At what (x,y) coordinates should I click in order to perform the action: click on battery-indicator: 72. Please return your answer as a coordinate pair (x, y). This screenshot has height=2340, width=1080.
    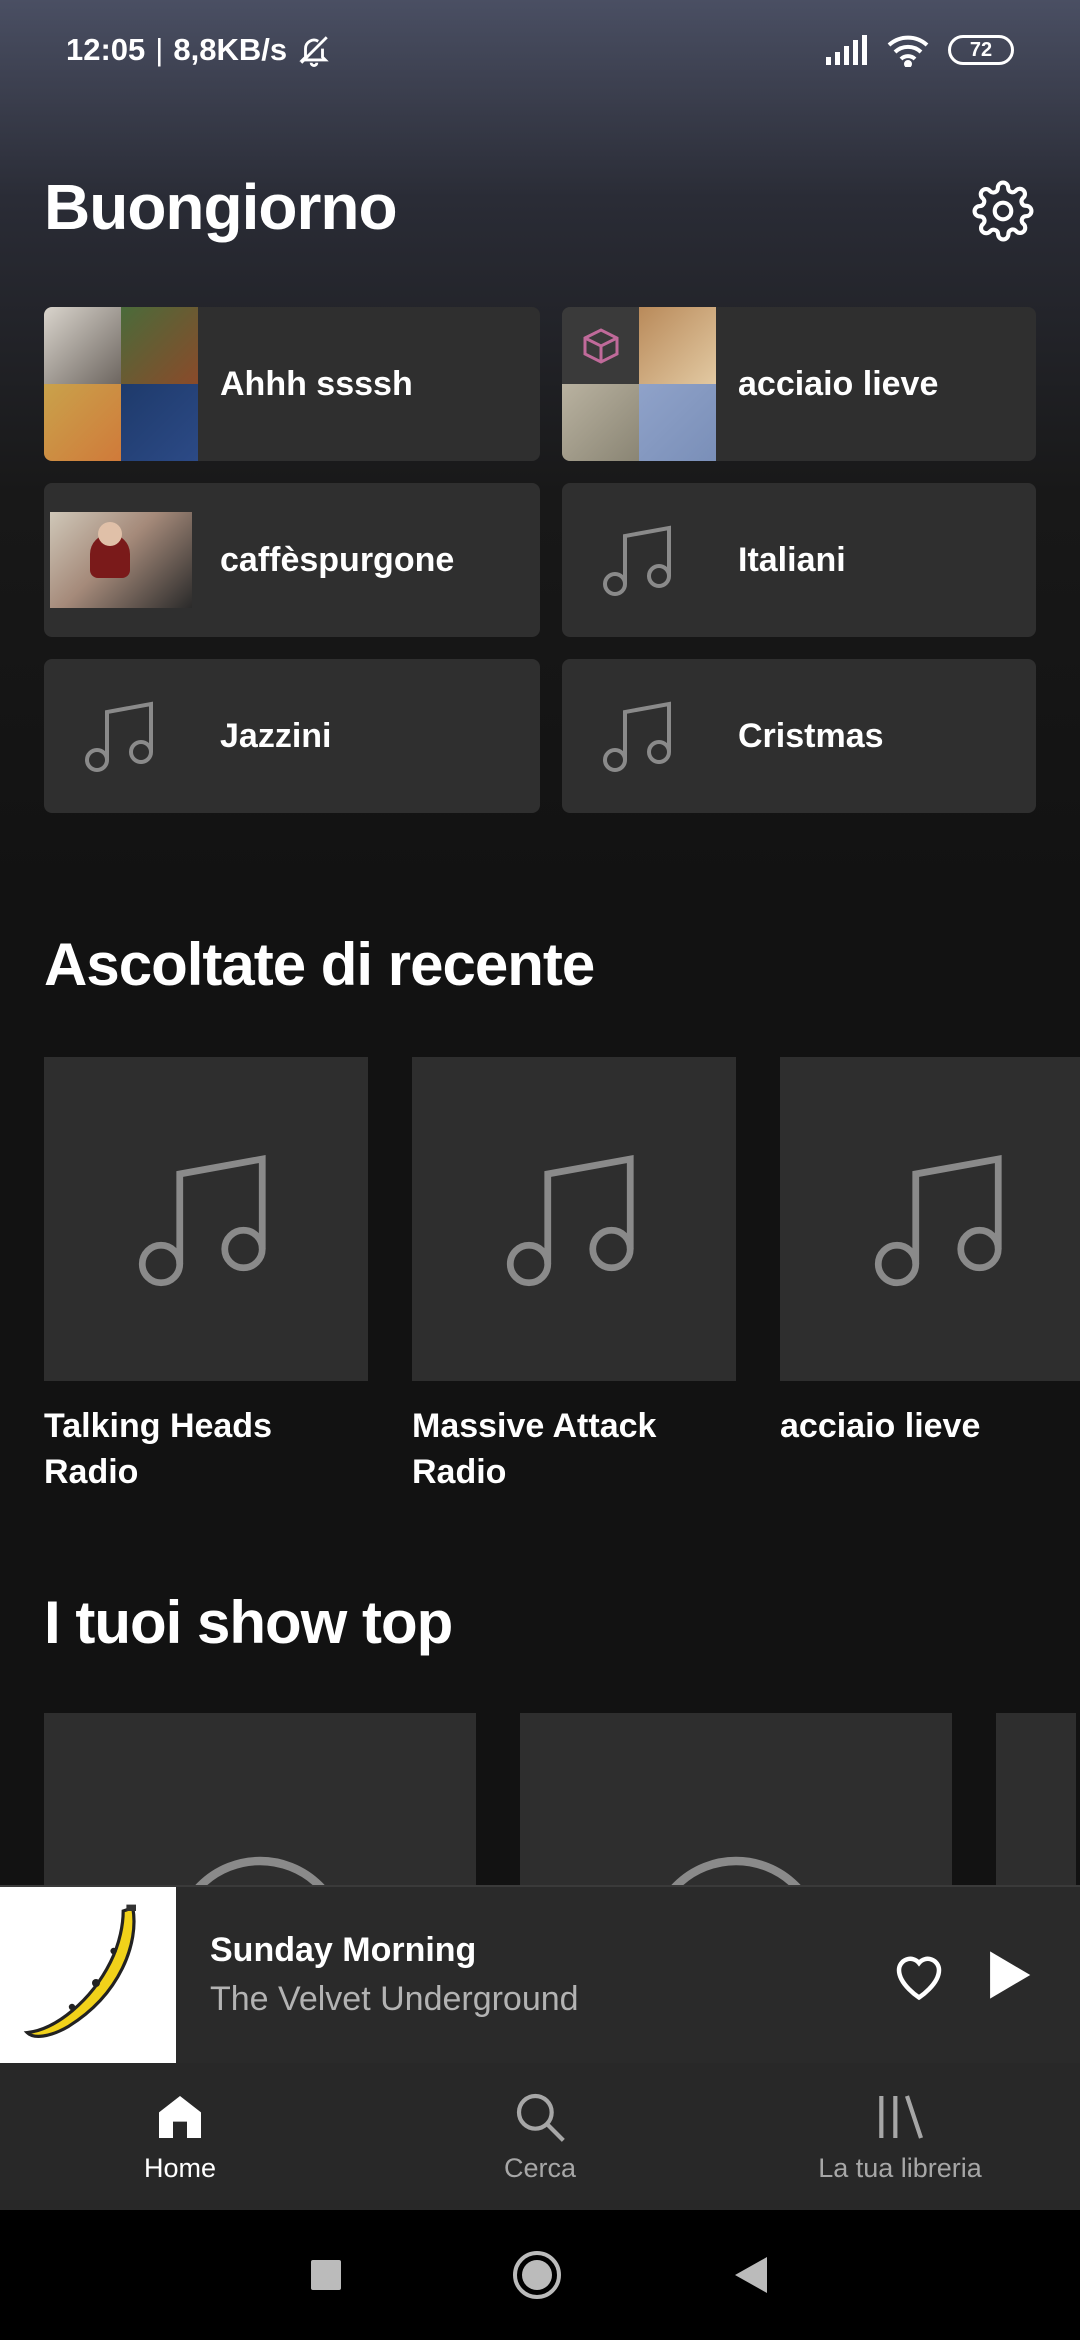
    Looking at the image, I should click on (981, 50).